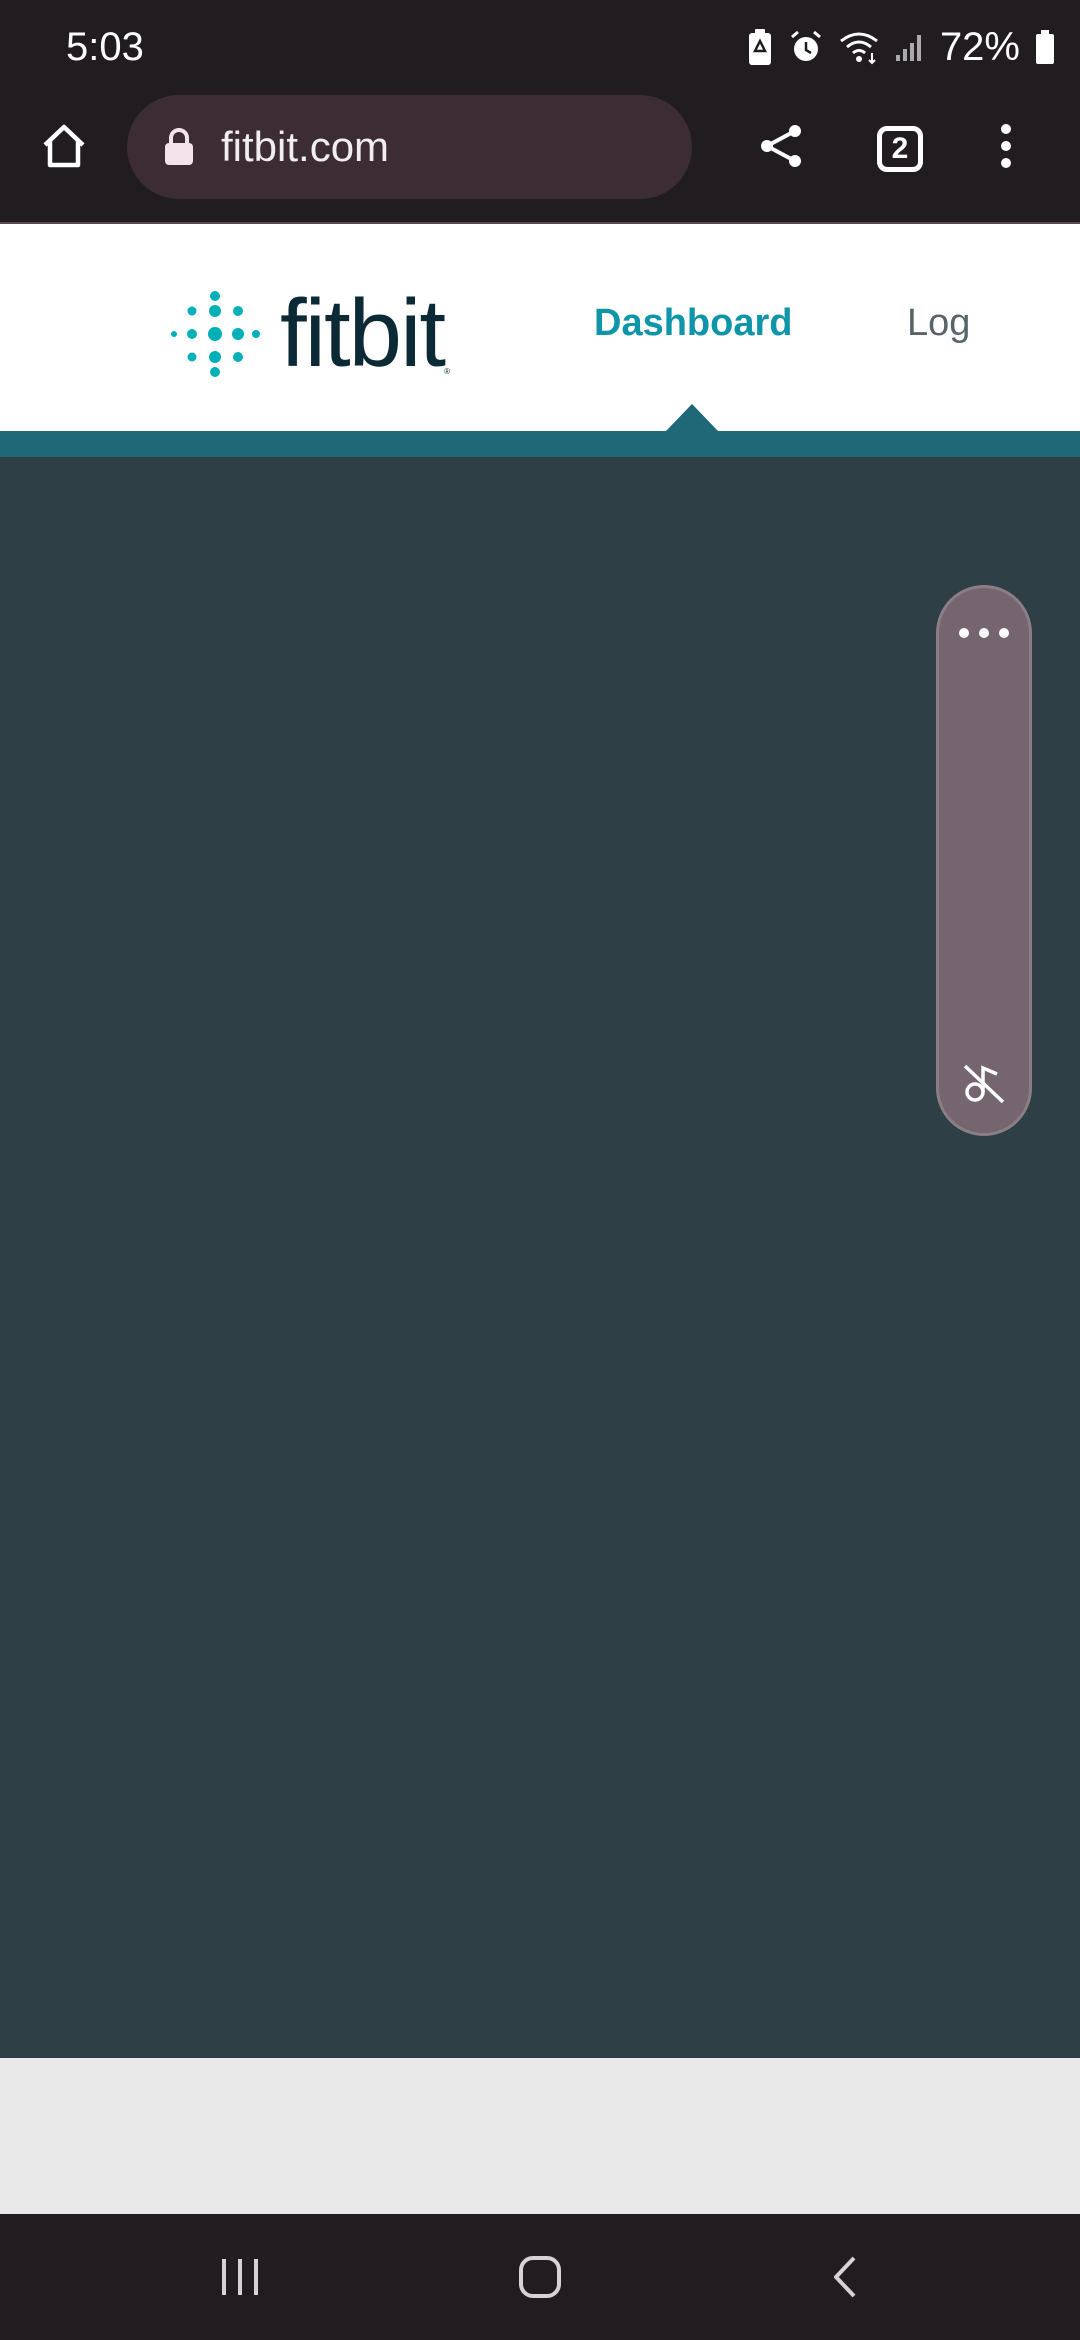 Image resolution: width=1080 pixels, height=2340 pixels. I want to click on browser-toolbar: fitbit.com 2, so click(540, 159).